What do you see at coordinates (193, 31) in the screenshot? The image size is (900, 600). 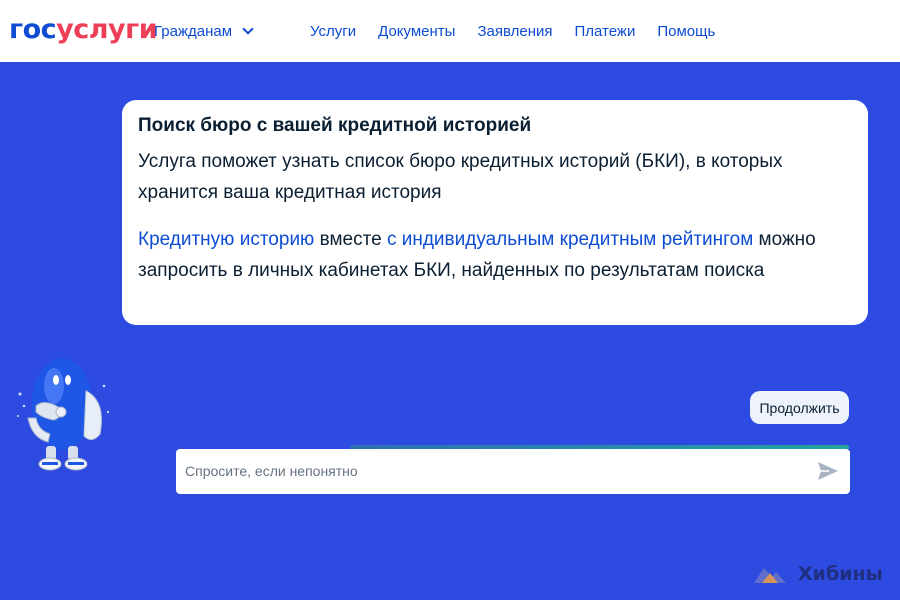 I see `citizen-dropdown-label: Гражданам` at bounding box center [193, 31].